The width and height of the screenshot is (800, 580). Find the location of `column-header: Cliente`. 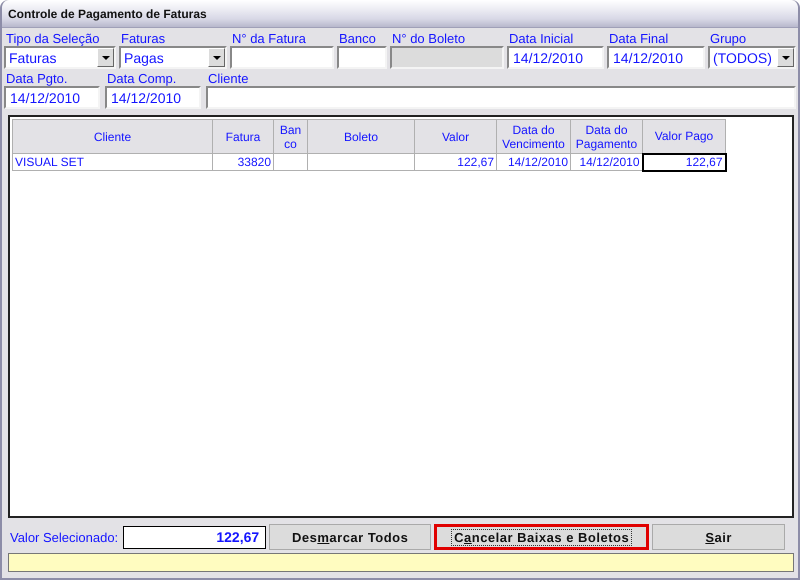

column-header: Cliente is located at coordinates (112, 137).